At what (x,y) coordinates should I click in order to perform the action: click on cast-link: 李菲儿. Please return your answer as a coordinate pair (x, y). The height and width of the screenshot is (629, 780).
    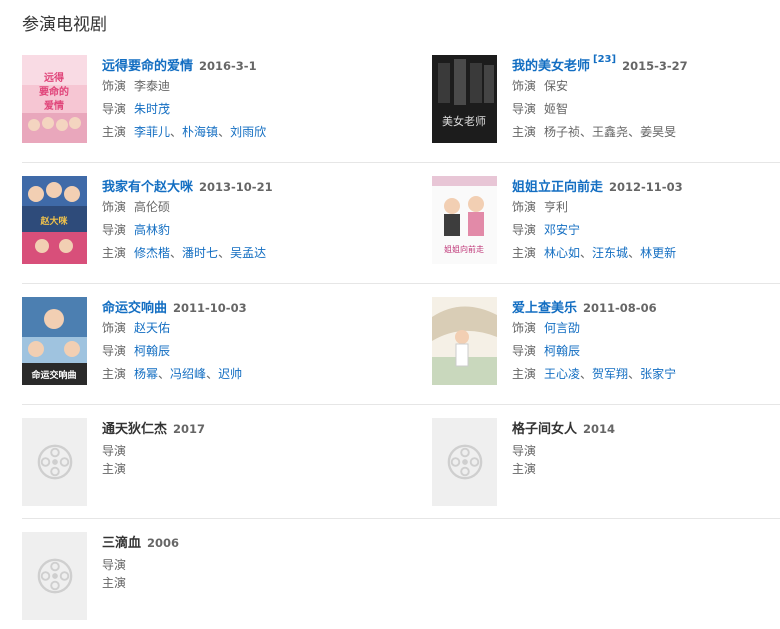
    Looking at the image, I should click on (152, 132).